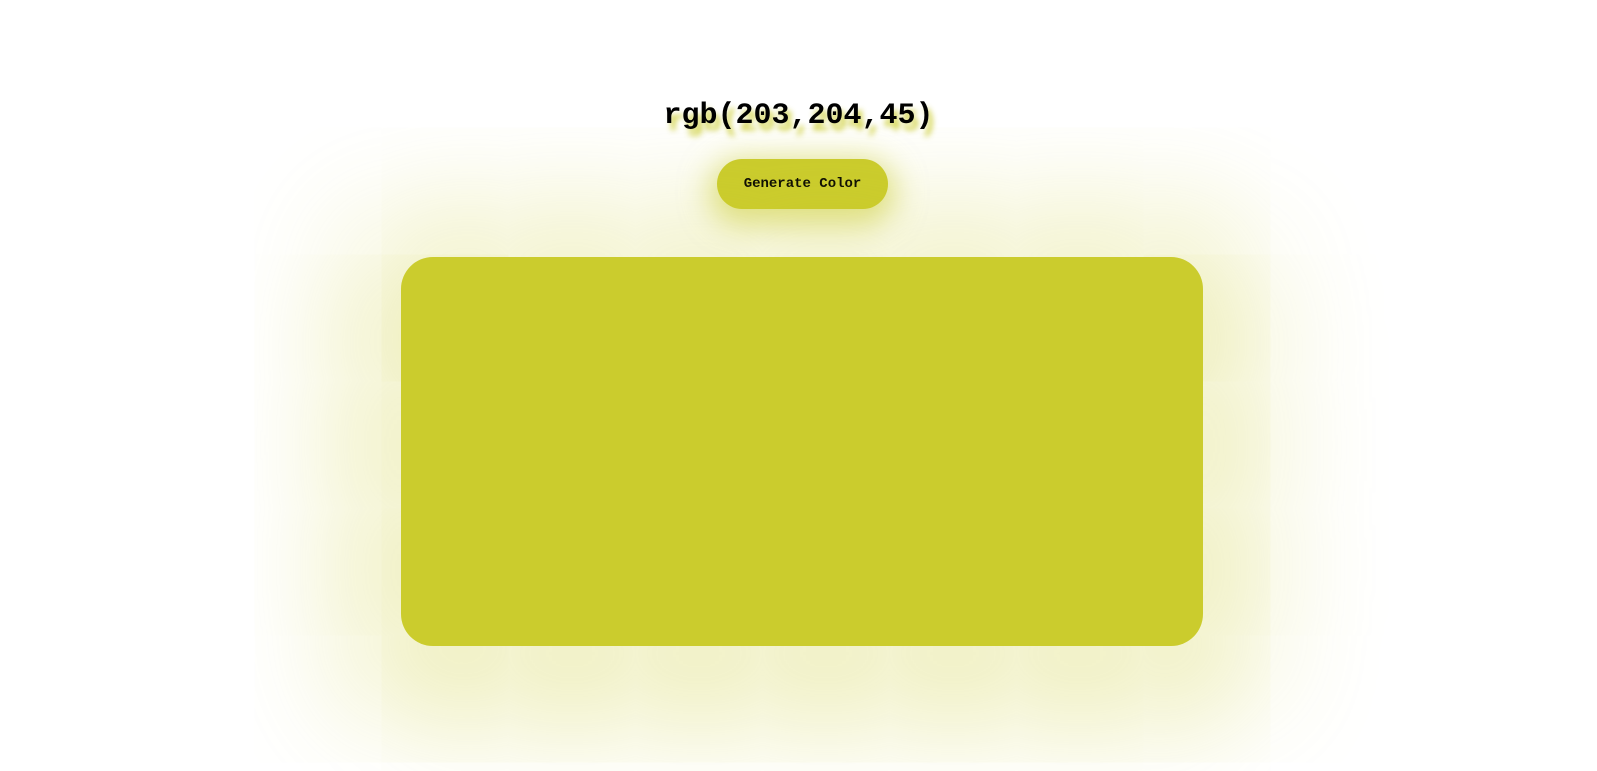 Image resolution: width=1597 pixels, height=771 pixels. Describe the element at coordinates (798, 116) in the screenshot. I see `color-value-heading: rgb(203,204,45)` at that location.